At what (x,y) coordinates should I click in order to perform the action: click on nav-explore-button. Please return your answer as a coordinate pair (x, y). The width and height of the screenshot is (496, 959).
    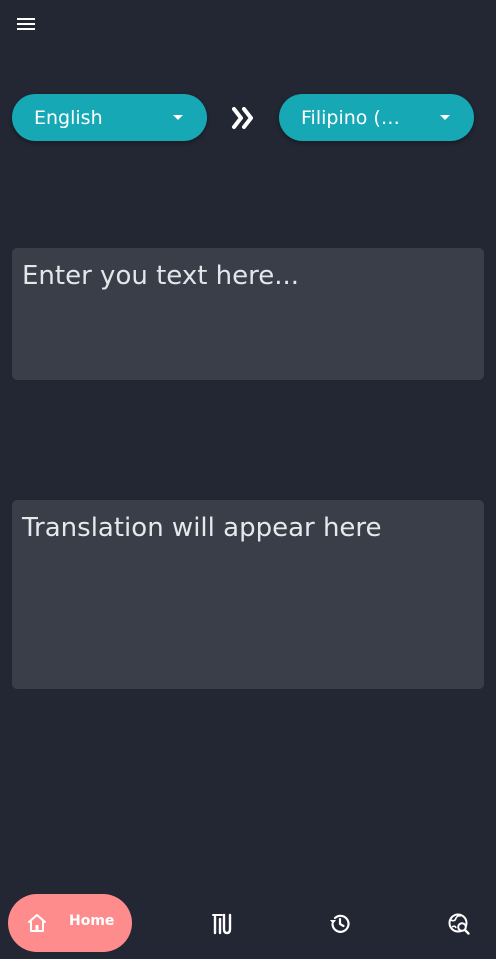
    Looking at the image, I should click on (459, 924).